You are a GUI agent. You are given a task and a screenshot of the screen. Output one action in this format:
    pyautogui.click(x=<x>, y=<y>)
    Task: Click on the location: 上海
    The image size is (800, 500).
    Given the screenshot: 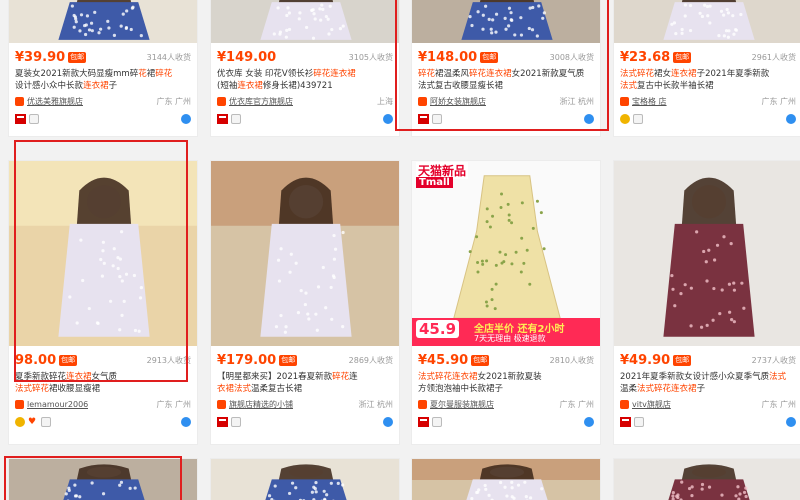 What is the action you would take?
    pyautogui.click(x=385, y=101)
    